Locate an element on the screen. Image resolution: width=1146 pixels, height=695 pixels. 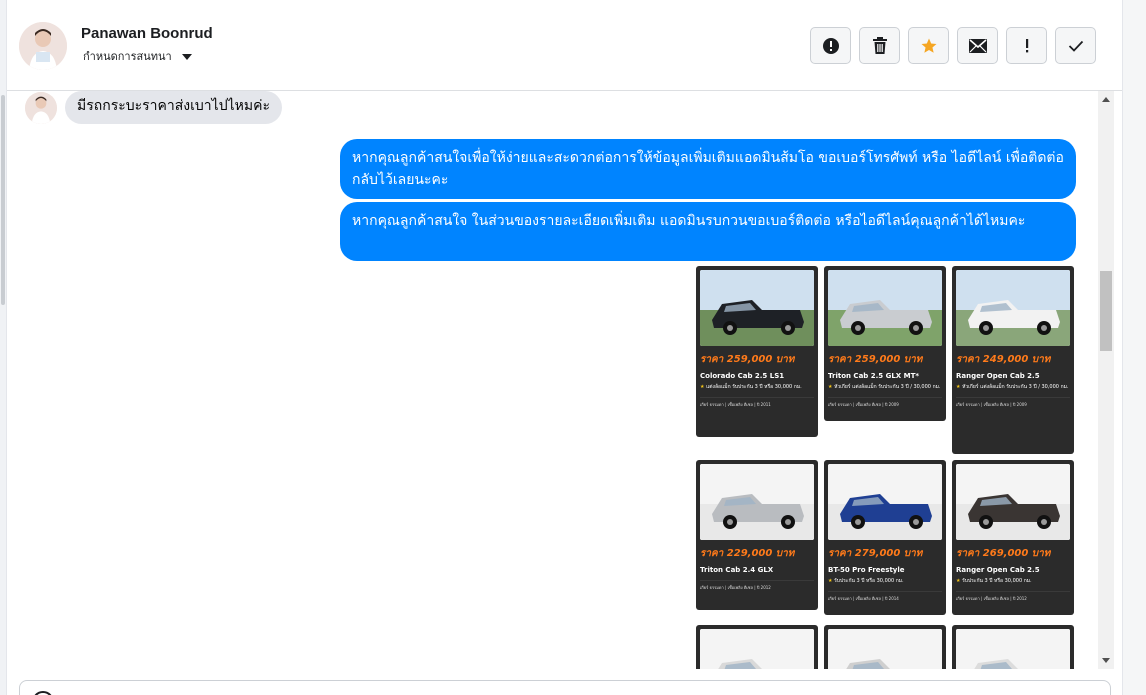
mark-unread-button is located at coordinates (977, 45).